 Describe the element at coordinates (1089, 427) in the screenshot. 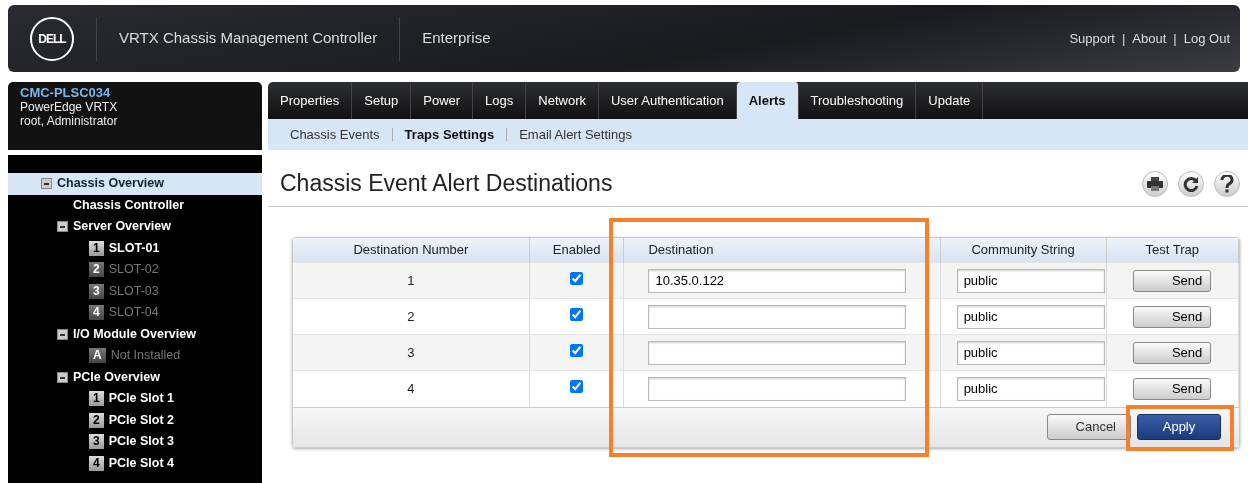

I see `cancel-button: Cancel` at that location.